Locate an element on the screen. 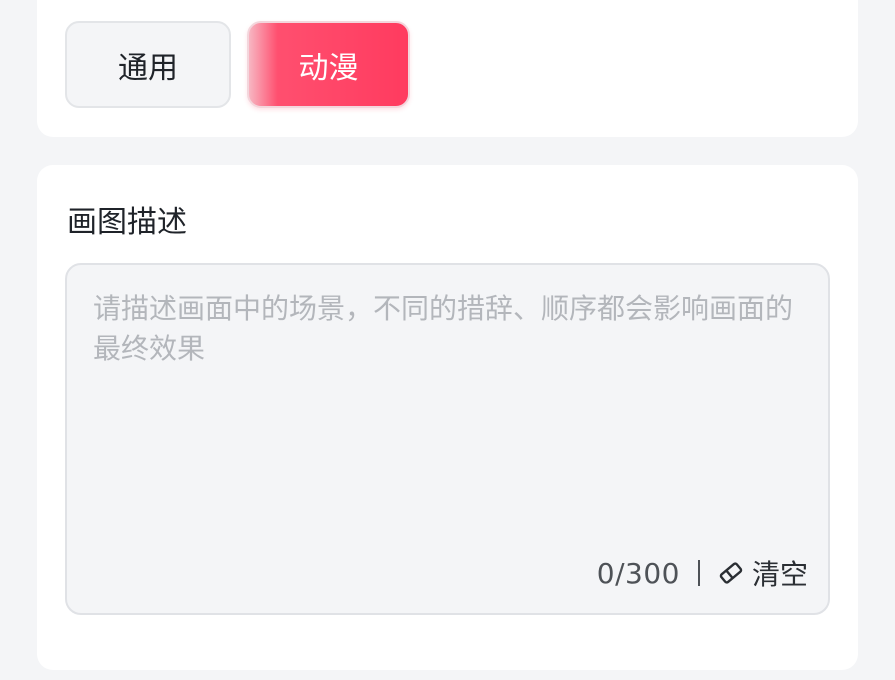  divider is located at coordinates (698, 573).